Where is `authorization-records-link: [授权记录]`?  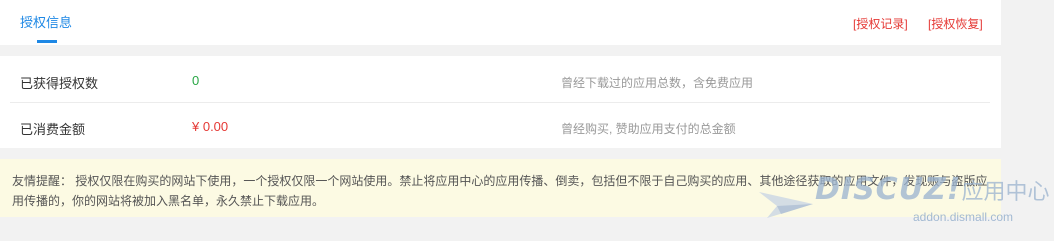 authorization-records-link: [授权记录] is located at coordinates (880, 23).